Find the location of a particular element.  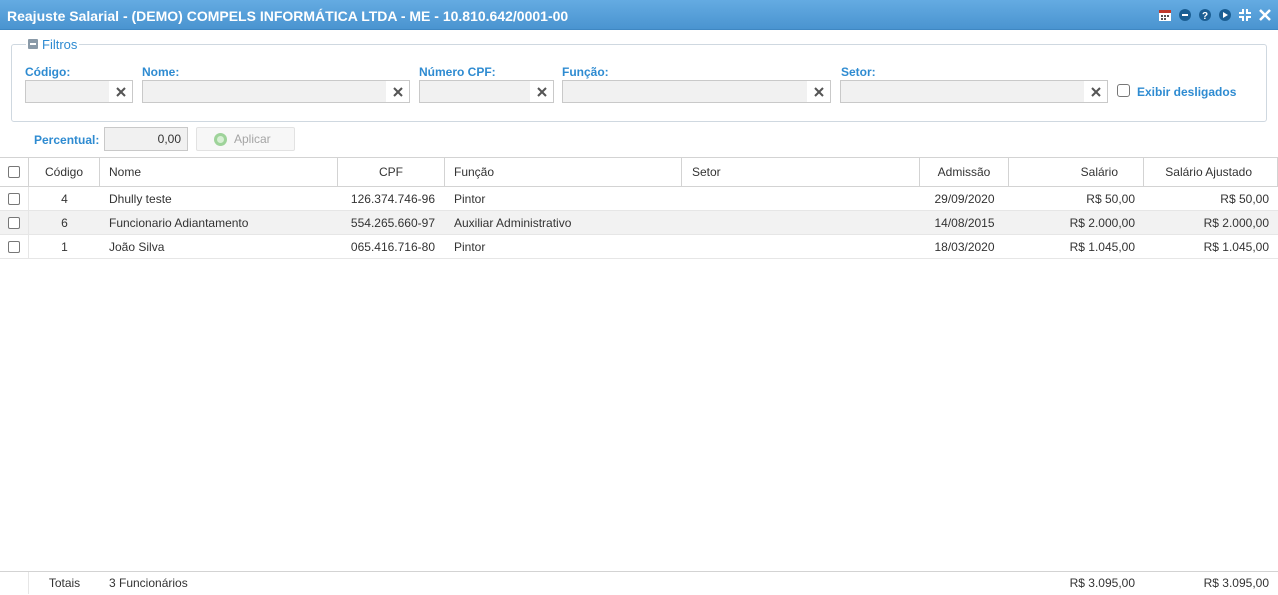

clear-funcao-button is located at coordinates (818, 91).